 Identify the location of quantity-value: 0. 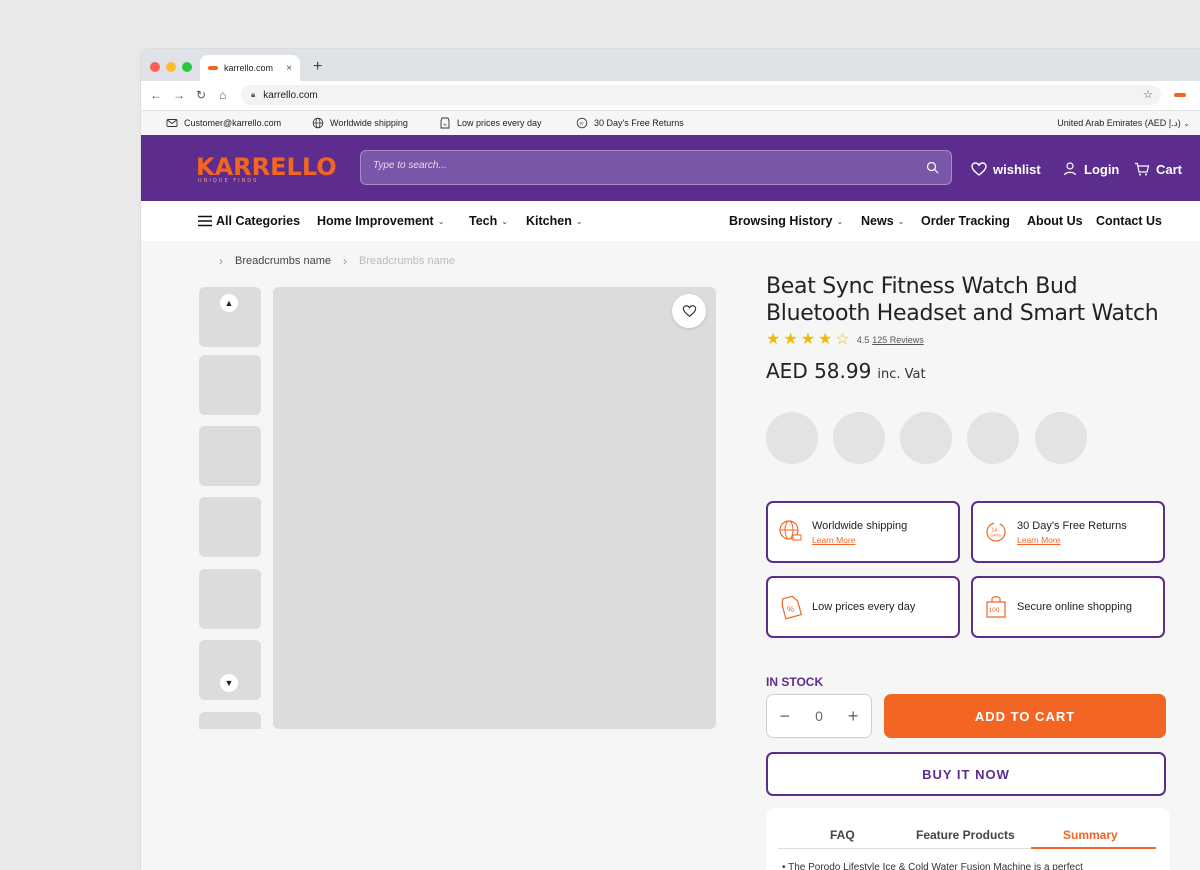
(819, 716).